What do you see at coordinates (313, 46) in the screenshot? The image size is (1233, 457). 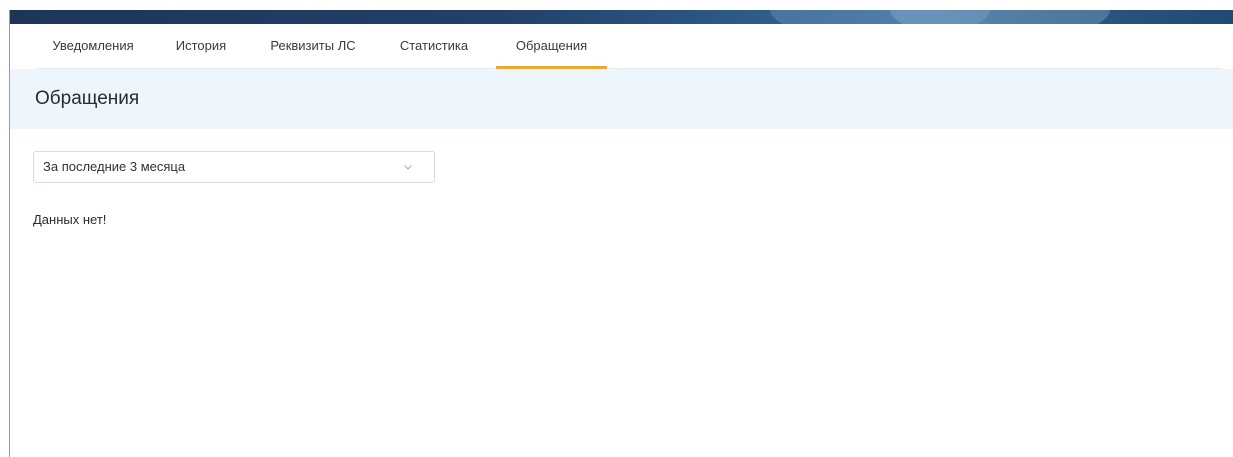 I see `tab-account-details: Реквизиты ЛС` at bounding box center [313, 46].